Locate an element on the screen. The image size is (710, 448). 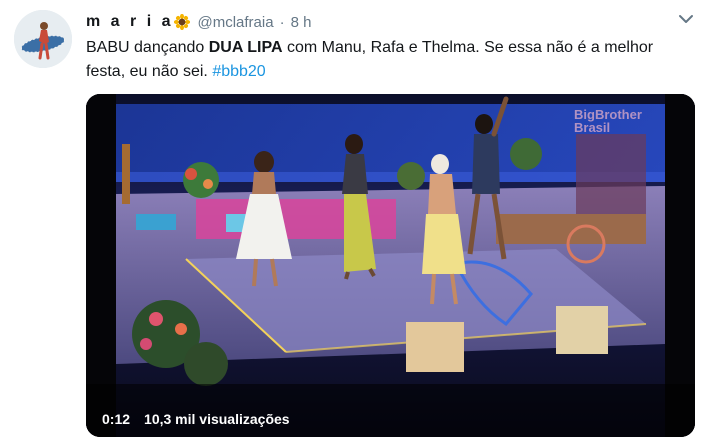
author-handle: @mclafraia is located at coordinates (235, 22).